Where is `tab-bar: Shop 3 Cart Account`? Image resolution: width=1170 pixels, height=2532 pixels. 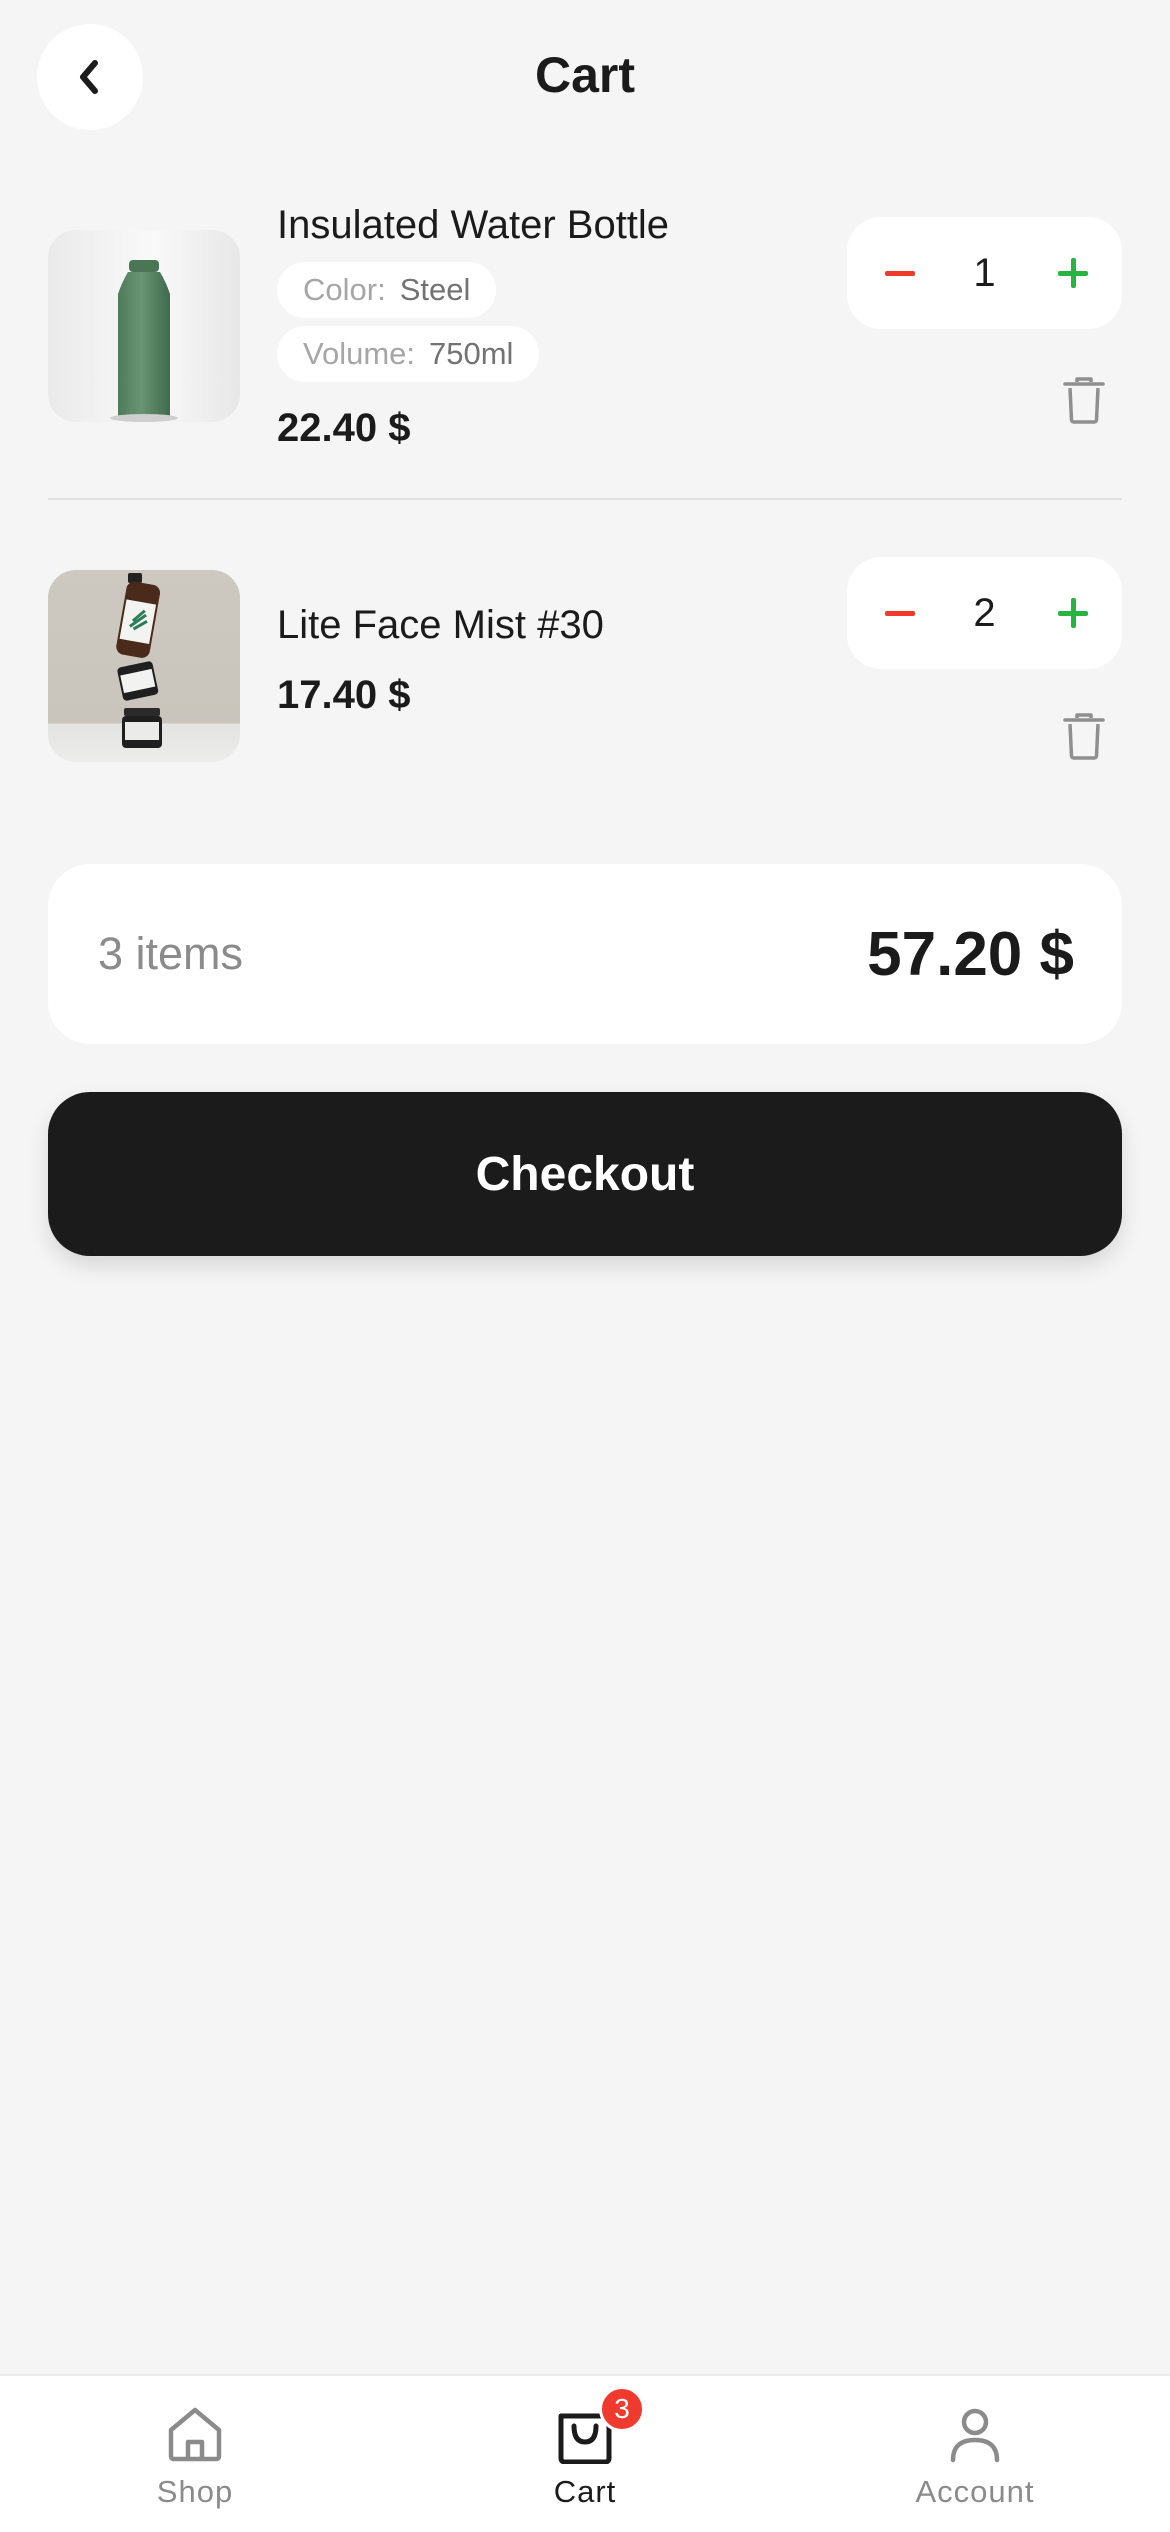
tab-bar: Shop 3 Cart Account is located at coordinates (585, 2453).